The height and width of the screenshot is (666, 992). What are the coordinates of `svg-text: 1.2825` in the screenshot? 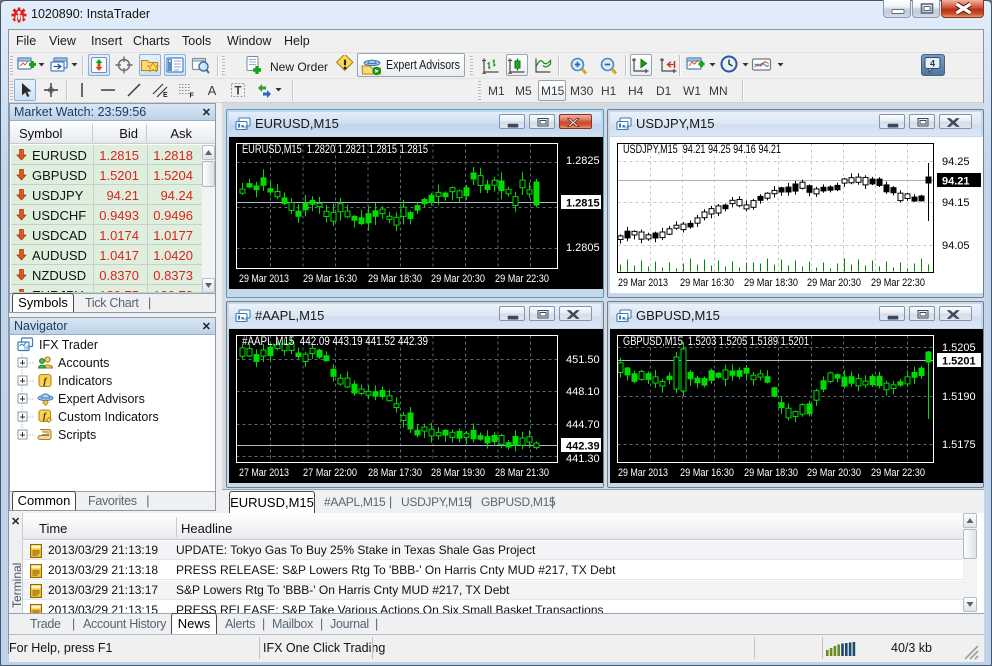 It's located at (583, 161).